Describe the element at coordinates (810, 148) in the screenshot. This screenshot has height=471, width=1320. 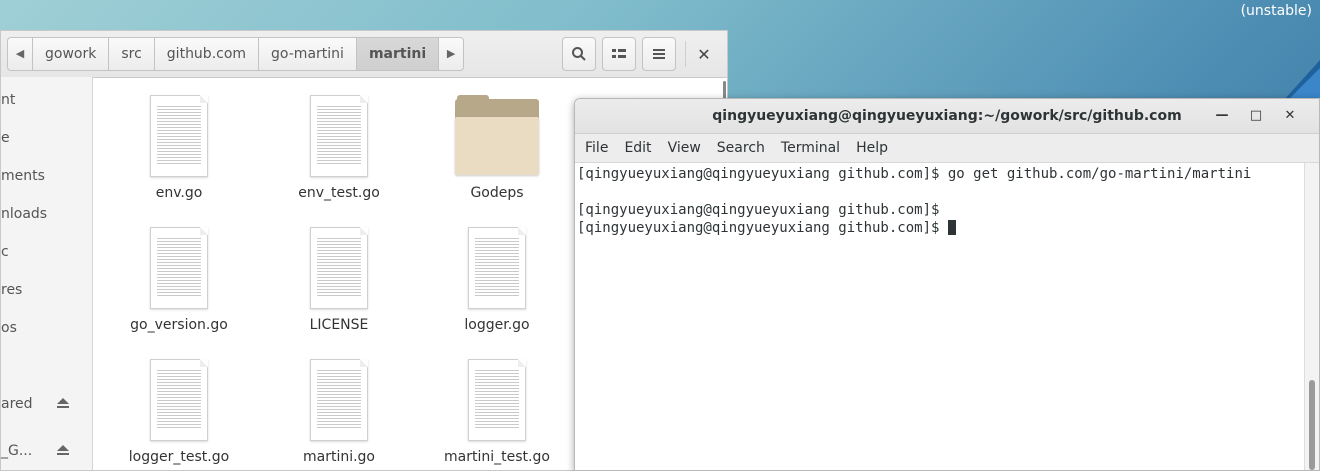
I see `menu-terminal: Terminal` at that location.